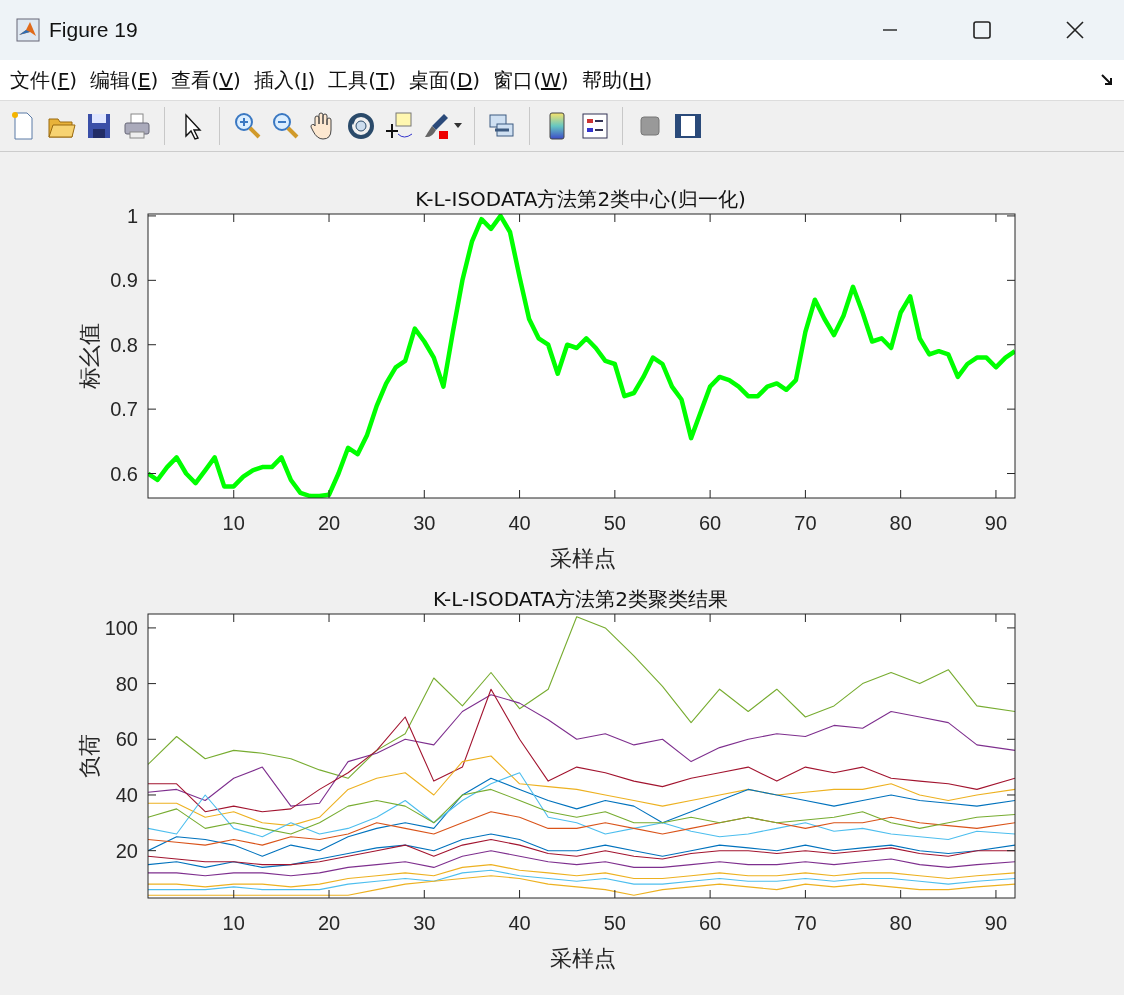 This screenshot has height=995, width=1124. I want to click on menu-item: 查看(V), so click(206, 80).